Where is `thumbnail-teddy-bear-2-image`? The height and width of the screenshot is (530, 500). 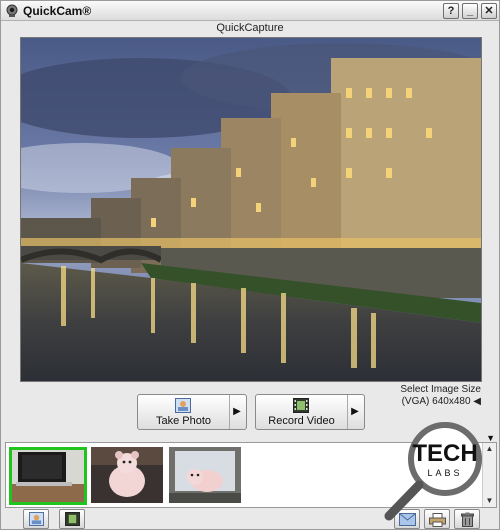 thumbnail-teddy-bear-2-image is located at coordinates (205, 475).